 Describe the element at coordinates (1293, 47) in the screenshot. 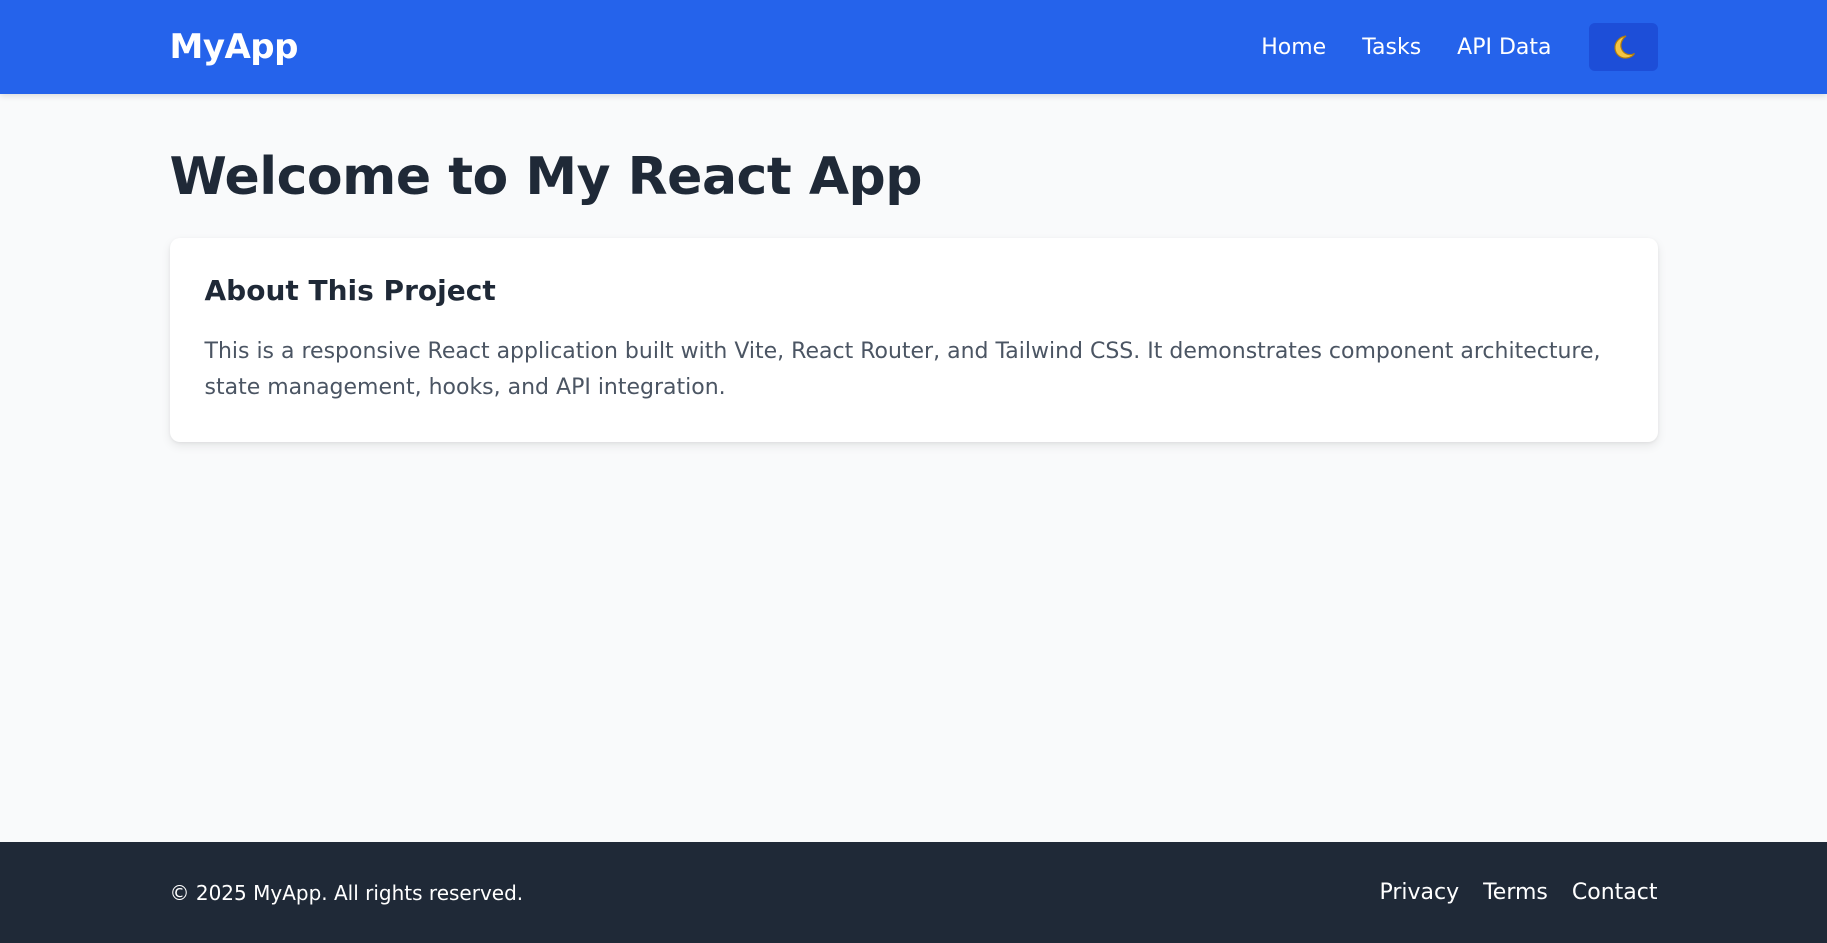

I see `nav-link-home: Home` at that location.